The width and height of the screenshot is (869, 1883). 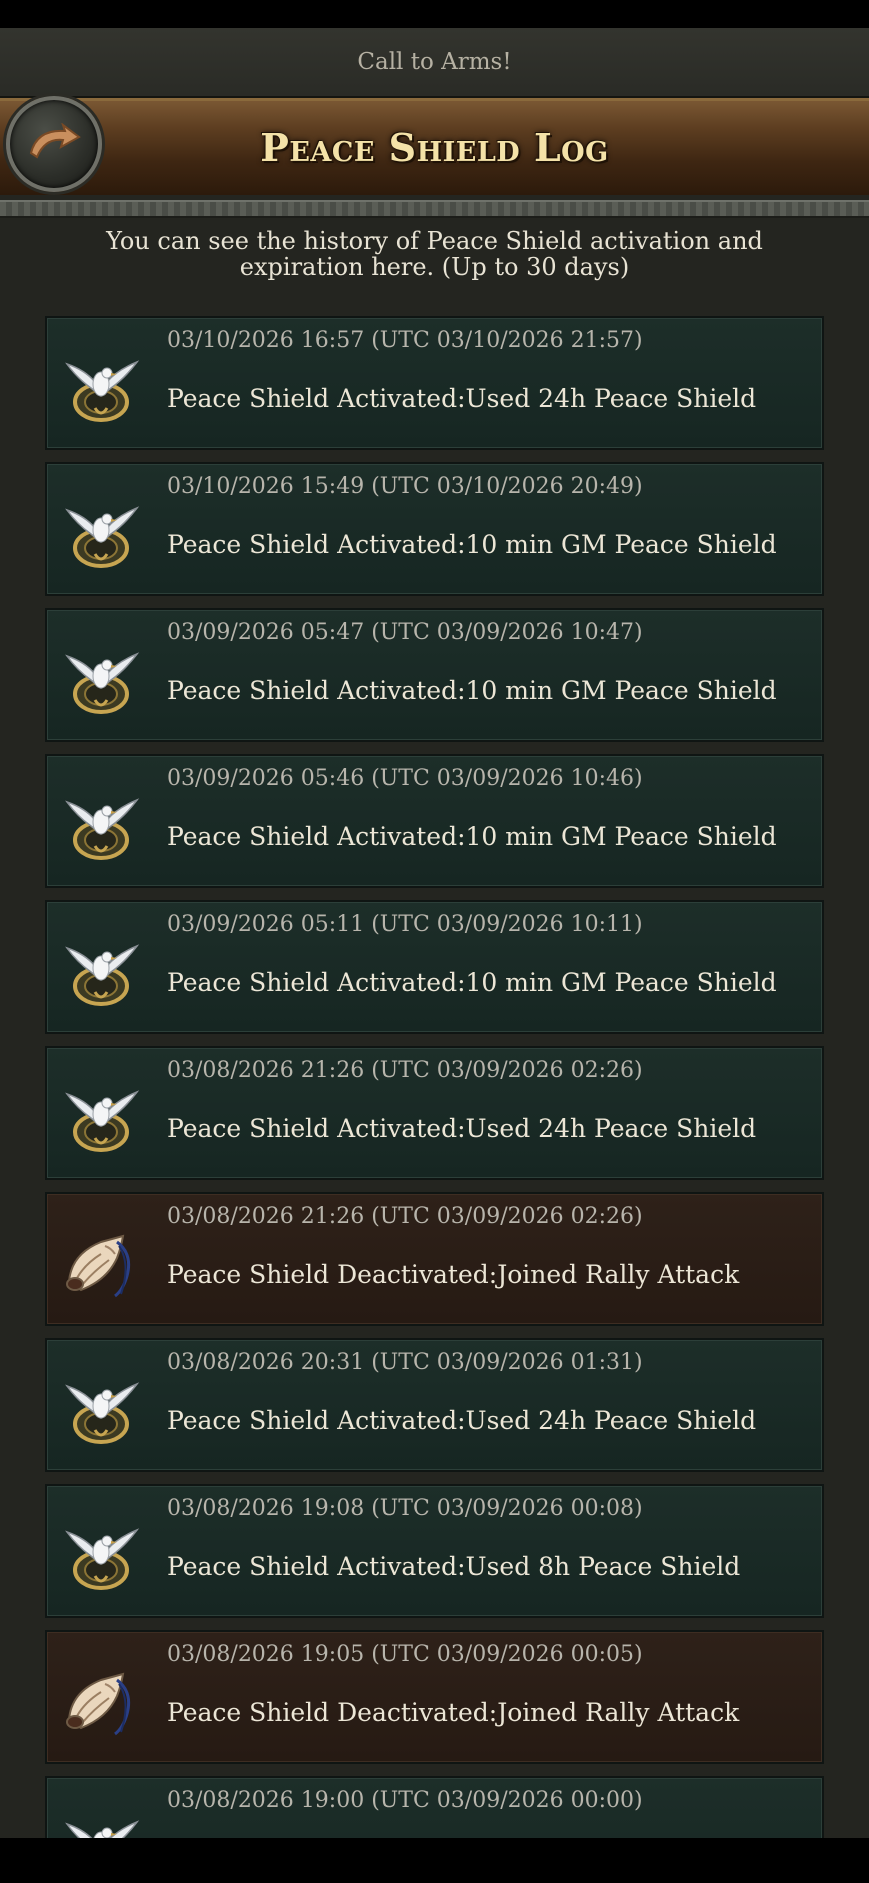 I want to click on back-button, so click(x=54, y=144).